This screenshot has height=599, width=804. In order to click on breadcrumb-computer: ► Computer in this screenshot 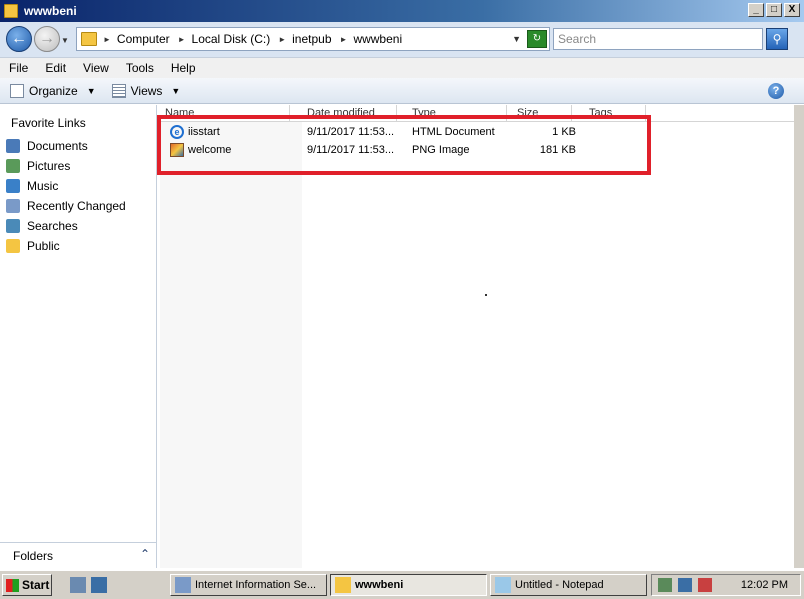, I will do `click(136, 39)`.